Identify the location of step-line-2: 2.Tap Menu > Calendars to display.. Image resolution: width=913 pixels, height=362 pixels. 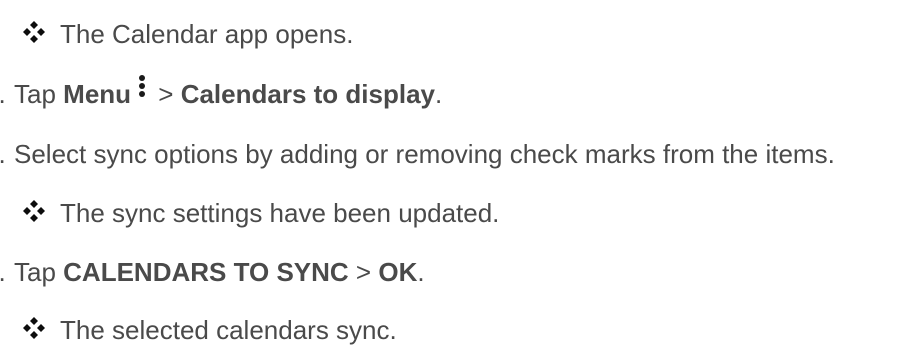
(221, 92).